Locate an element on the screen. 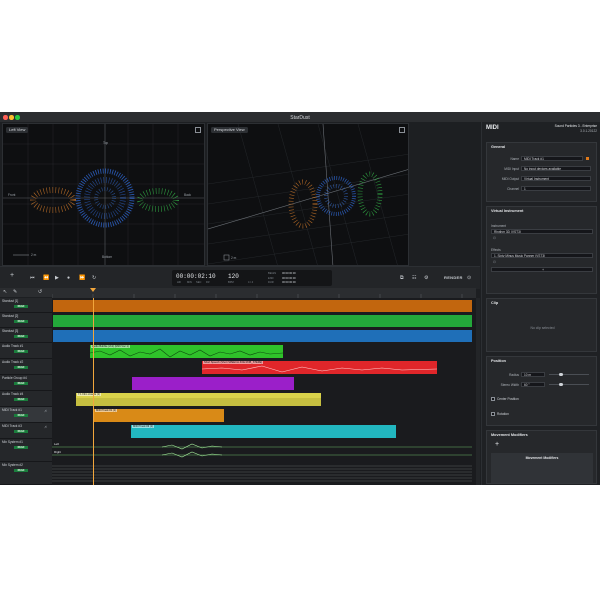 The image size is (600, 600). track-header: Mix System #2 READ is located at coordinates (26, 473).